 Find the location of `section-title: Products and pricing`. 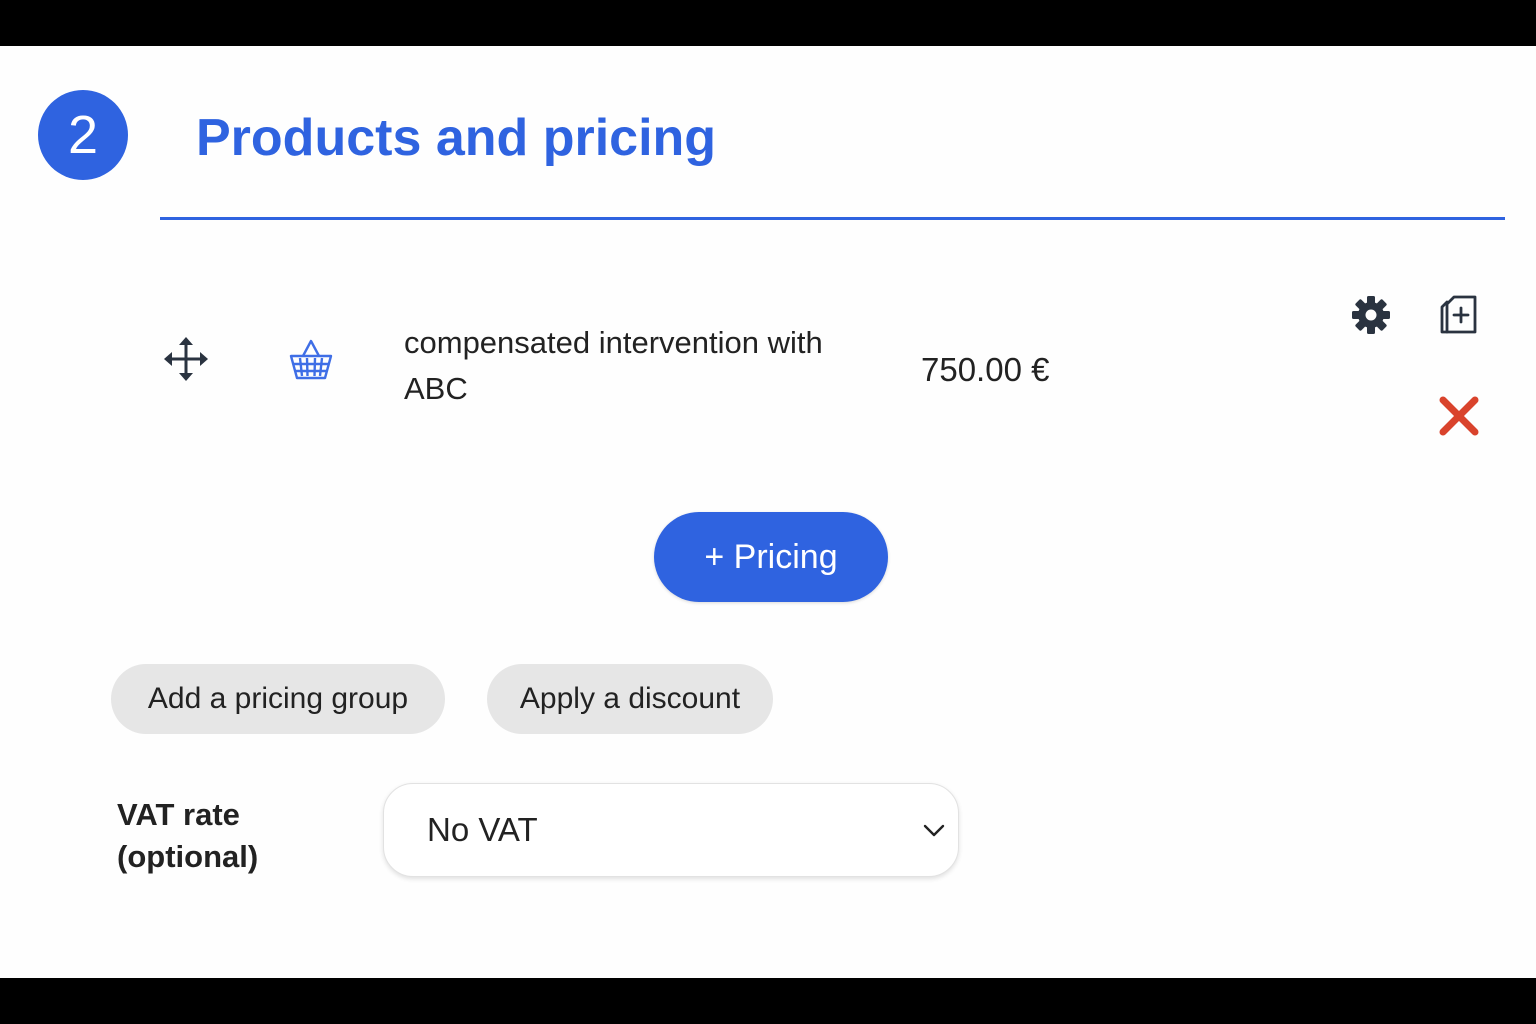

section-title: Products and pricing is located at coordinates (456, 138).